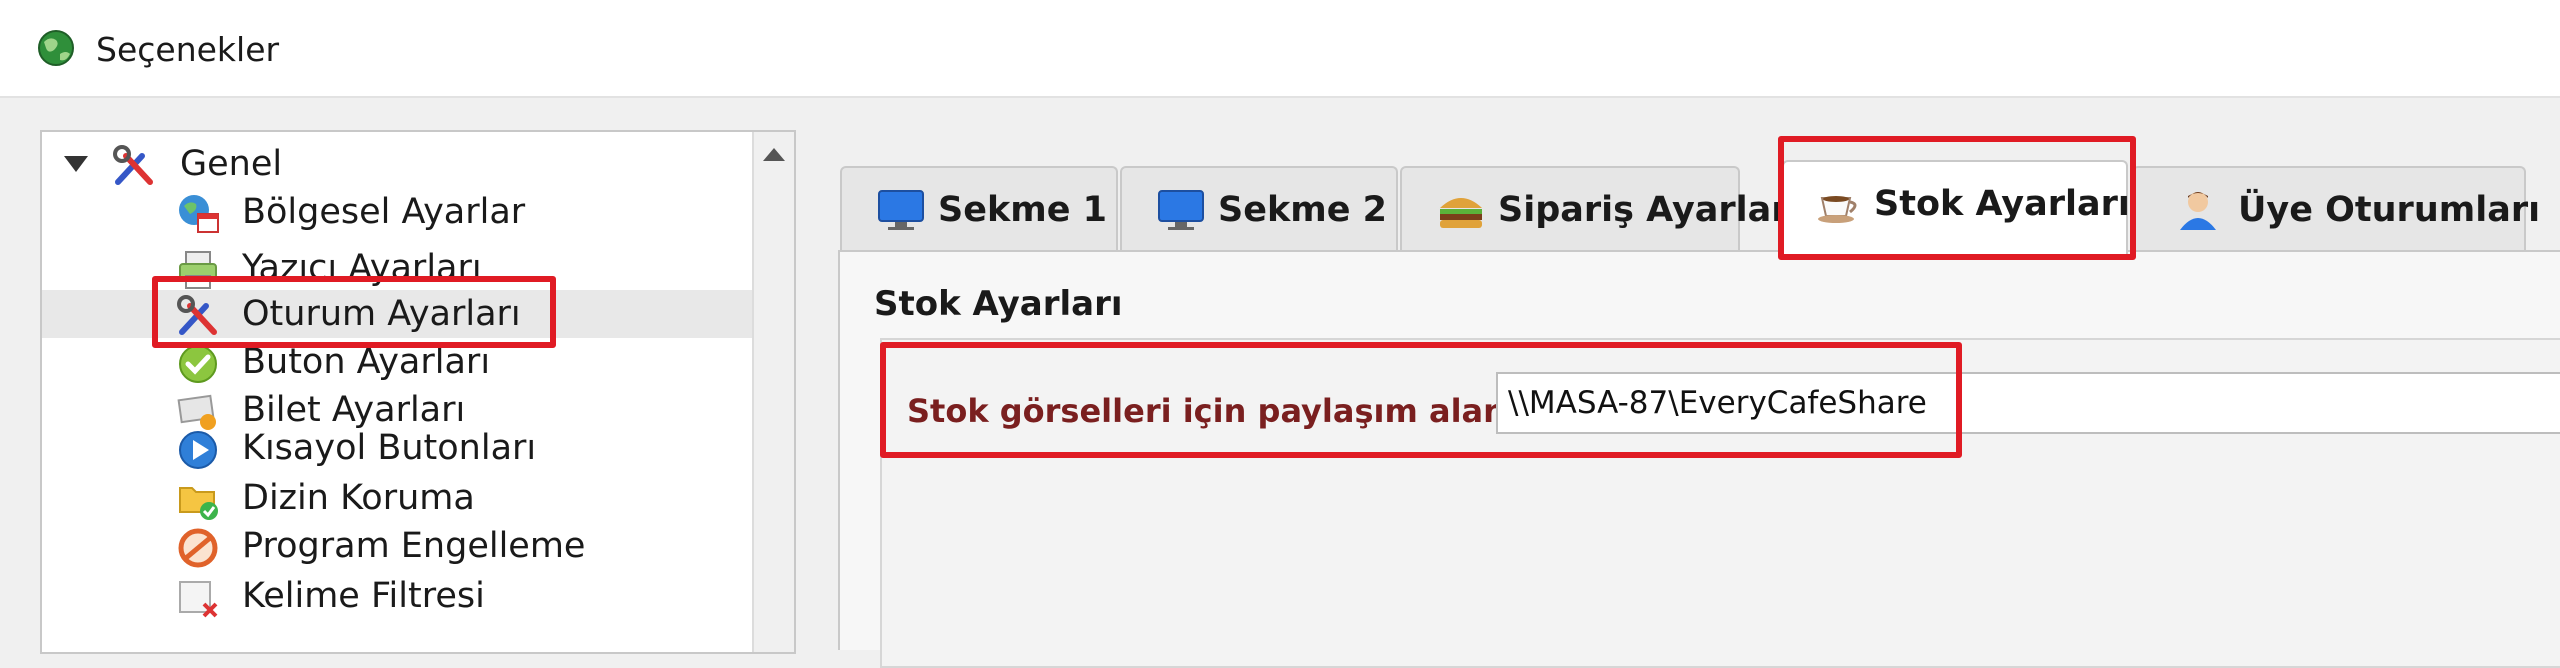 The width and height of the screenshot is (2560, 668). Describe the element at coordinates (56, 48) in the screenshot. I see `globe-icon` at that location.